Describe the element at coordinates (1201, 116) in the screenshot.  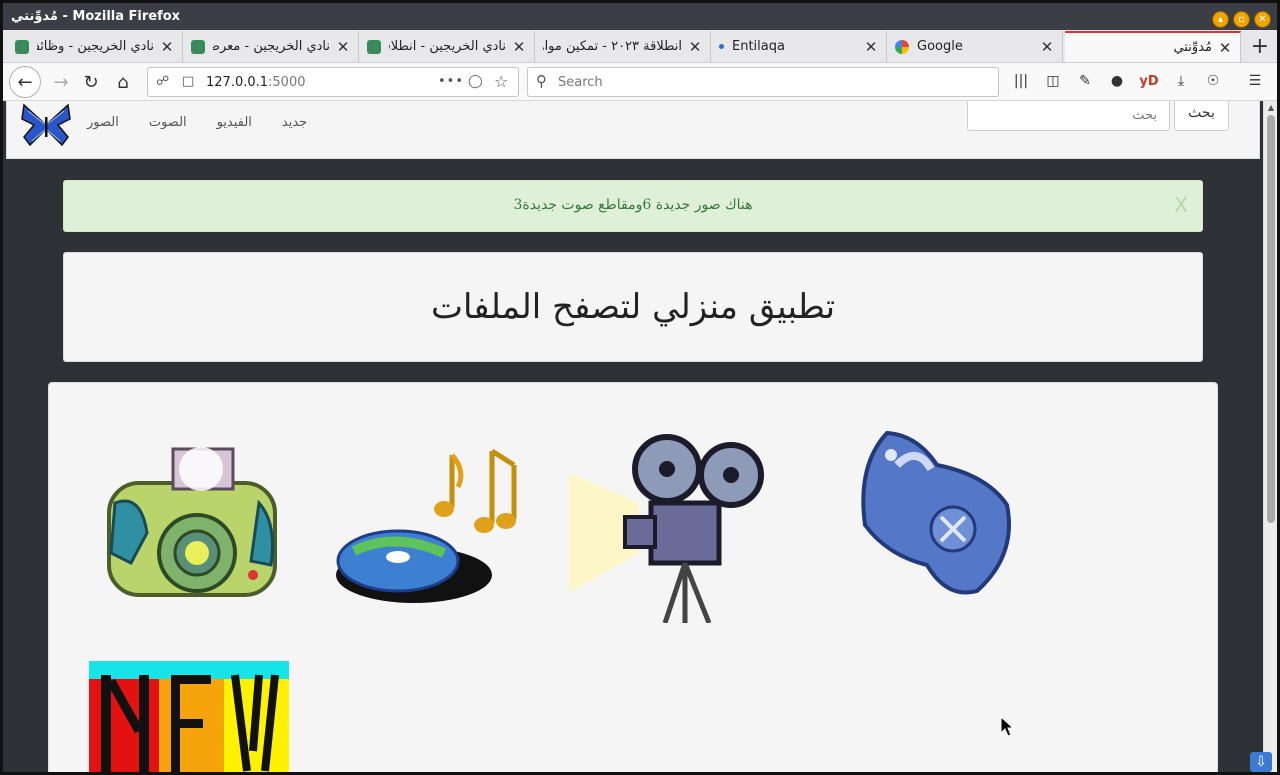
I see `site-search-button: بحث` at that location.